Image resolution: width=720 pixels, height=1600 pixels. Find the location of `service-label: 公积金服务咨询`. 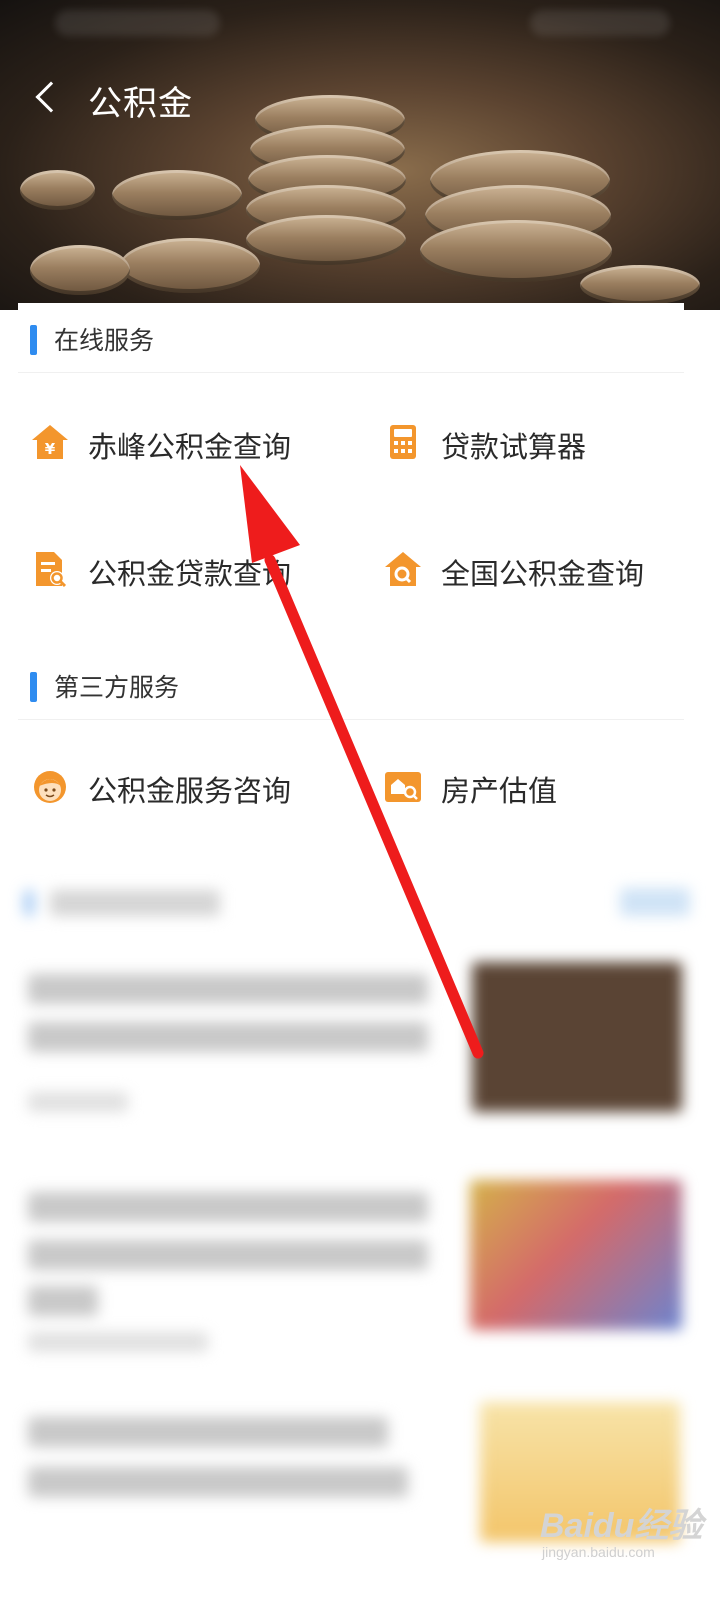

service-label: 公积金服务咨询 is located at coordinates (190, 792).